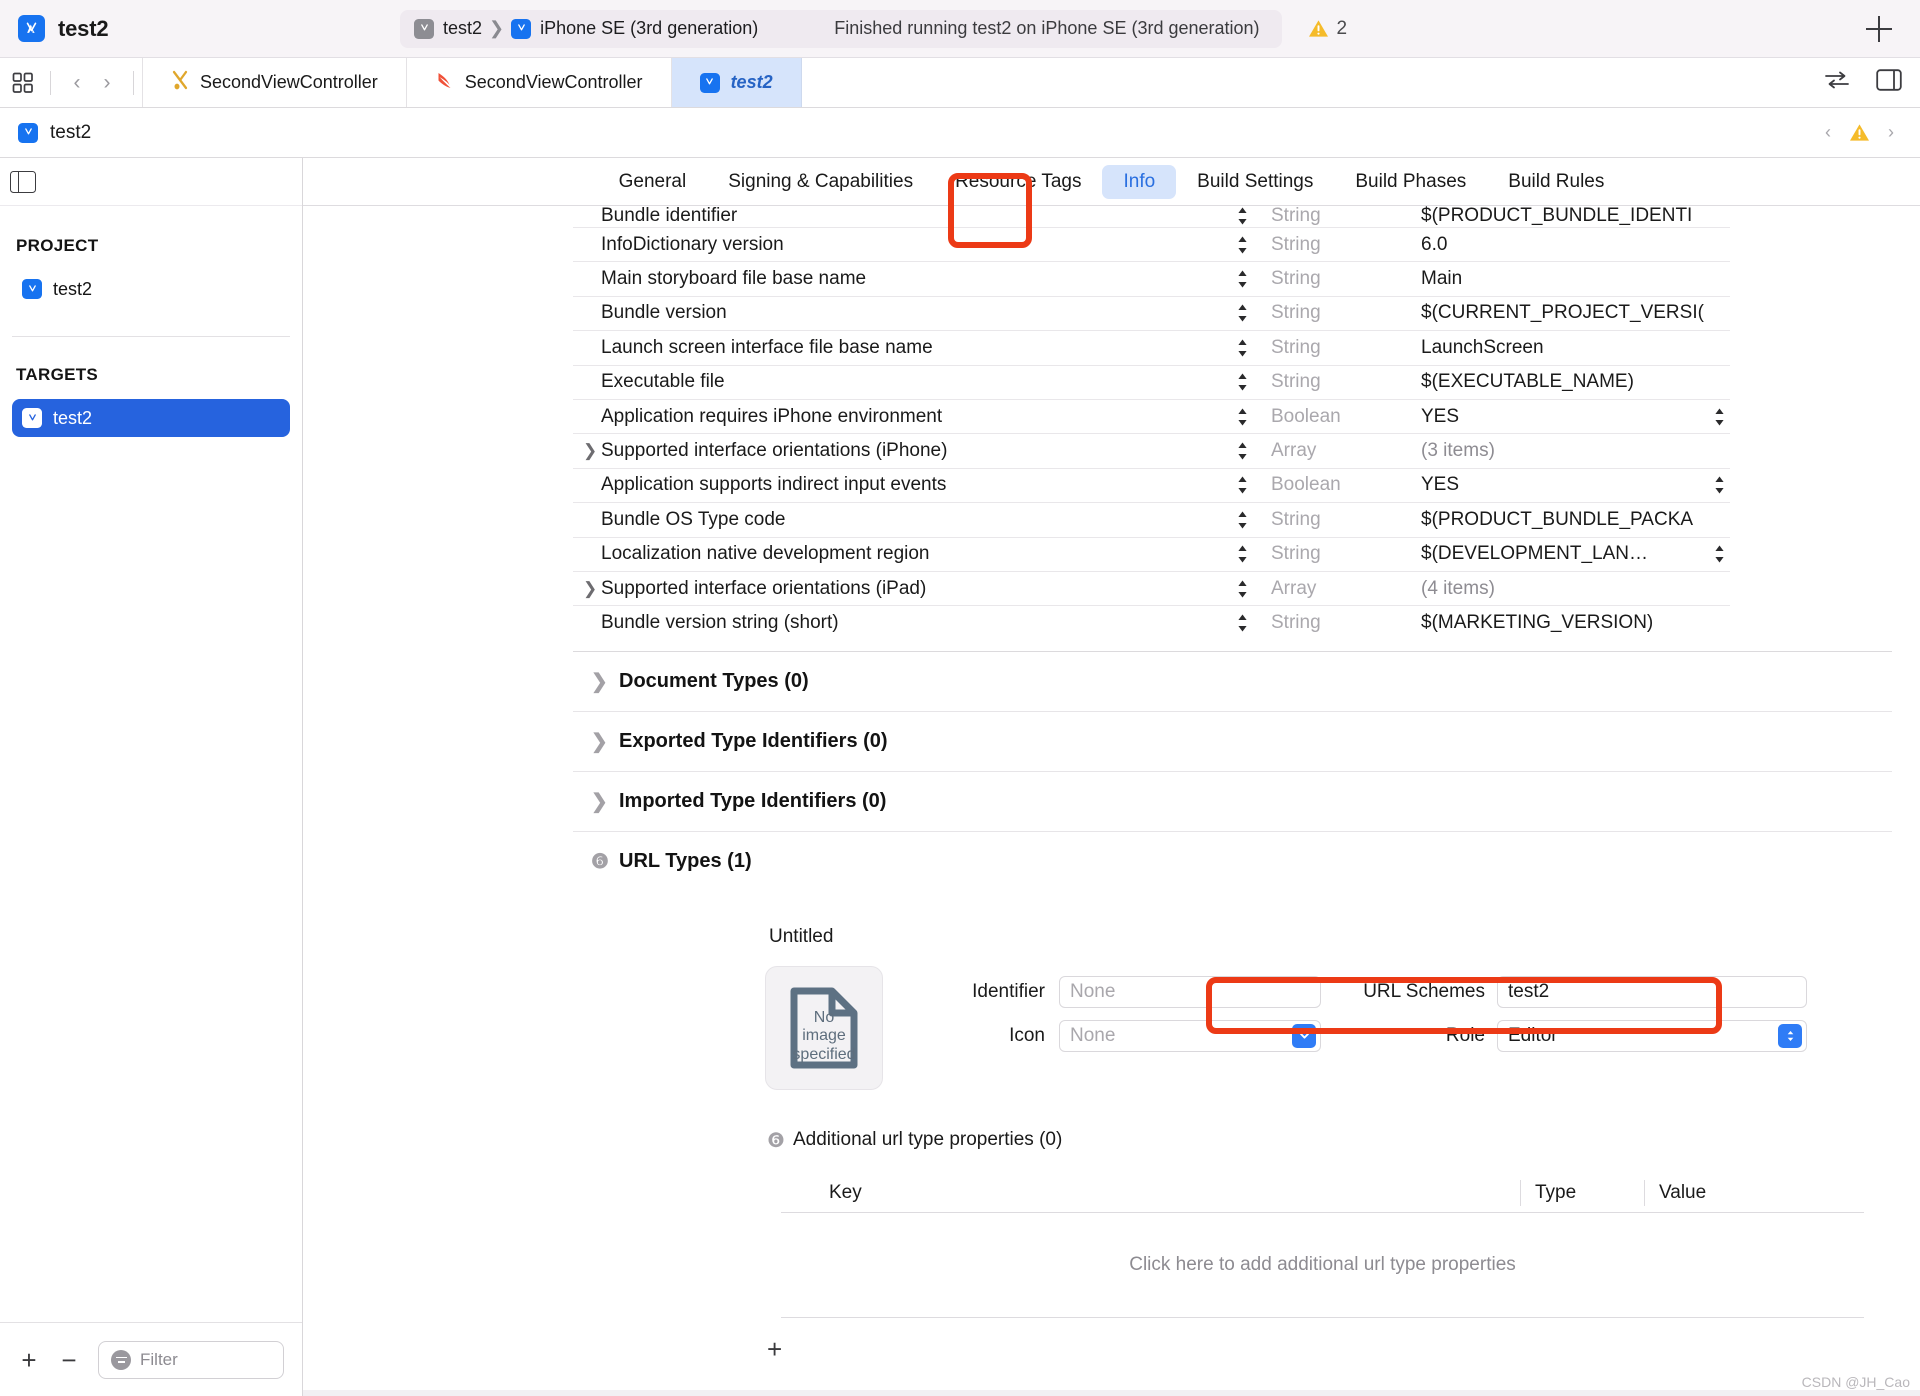  What do you see at coordinates (77, 83) in the screenshot?
I see `go-back-button: ‹` at bounding box center [77, 83].